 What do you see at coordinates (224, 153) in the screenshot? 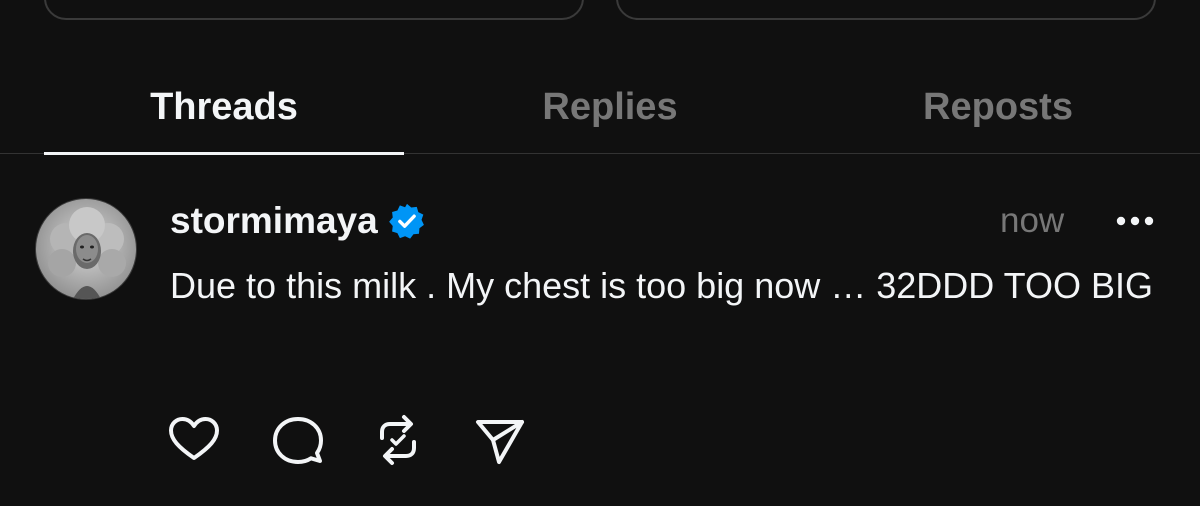
I see `active-tab-indicator` at bounding box center [224, 153].